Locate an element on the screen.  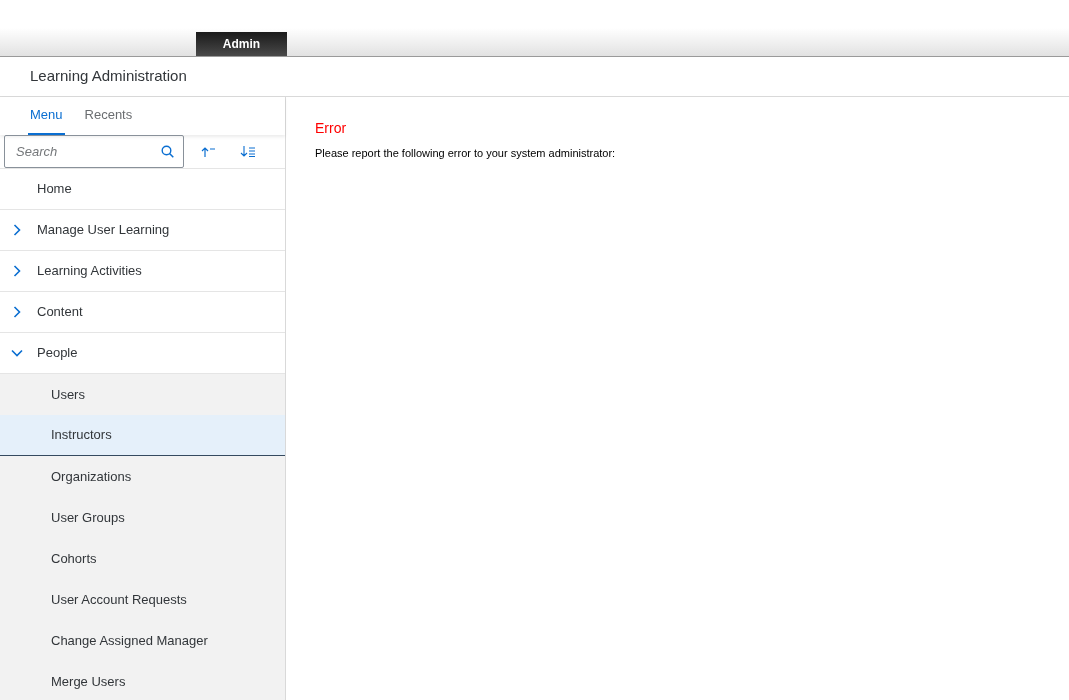
submenu-item: Cohorts is located at coordinates (142, 558).